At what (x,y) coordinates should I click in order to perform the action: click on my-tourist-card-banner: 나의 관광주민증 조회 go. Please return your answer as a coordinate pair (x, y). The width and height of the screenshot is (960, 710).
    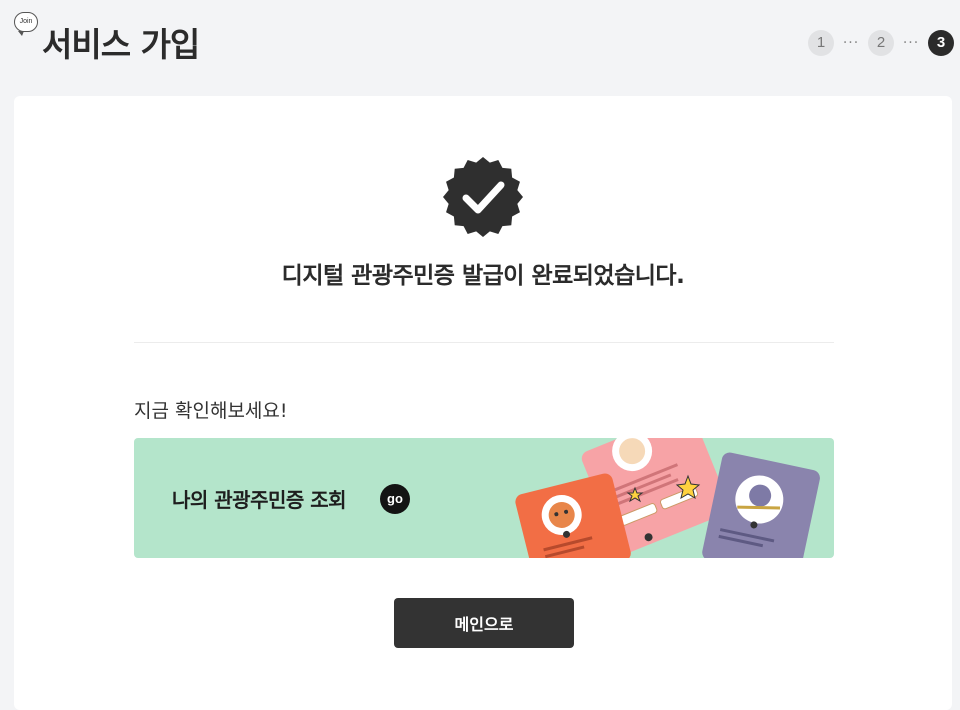
    Looking at the image, I should click on (484, 498).